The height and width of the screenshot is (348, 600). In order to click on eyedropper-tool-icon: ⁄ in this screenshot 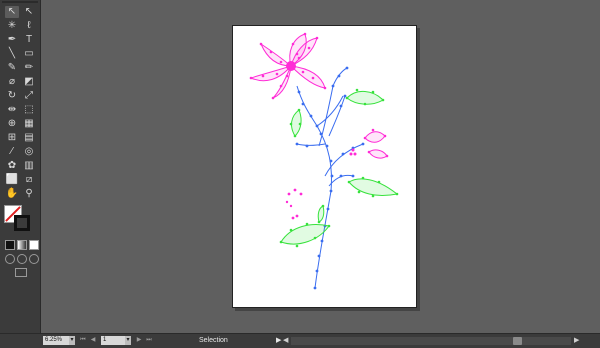, I will do `click(12, 152)`.